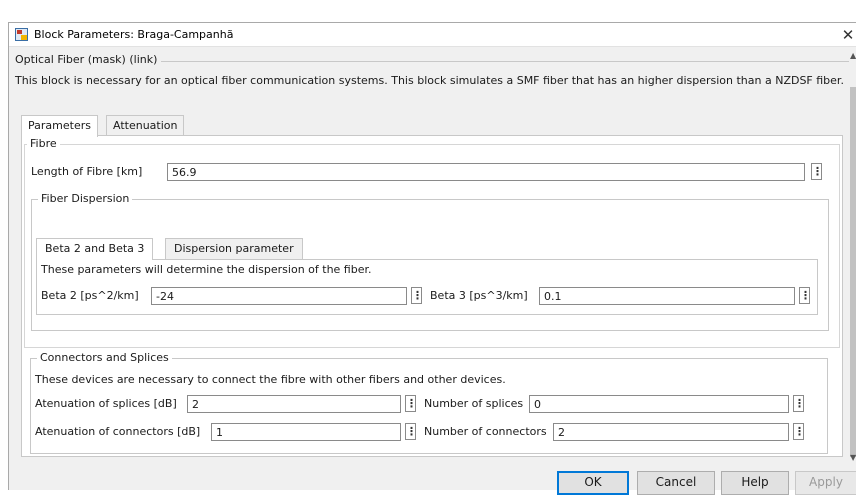 The image size is (856, 495). What do you see at coordinates (847, 35) in the screenshot?
I see `close-icon: ✕` at bounding box center [847, 35].